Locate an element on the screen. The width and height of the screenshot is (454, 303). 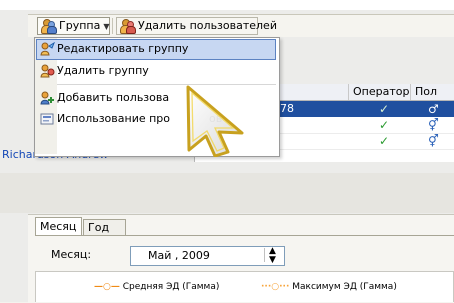
add-user-icon is located at coordinates (47, 98).